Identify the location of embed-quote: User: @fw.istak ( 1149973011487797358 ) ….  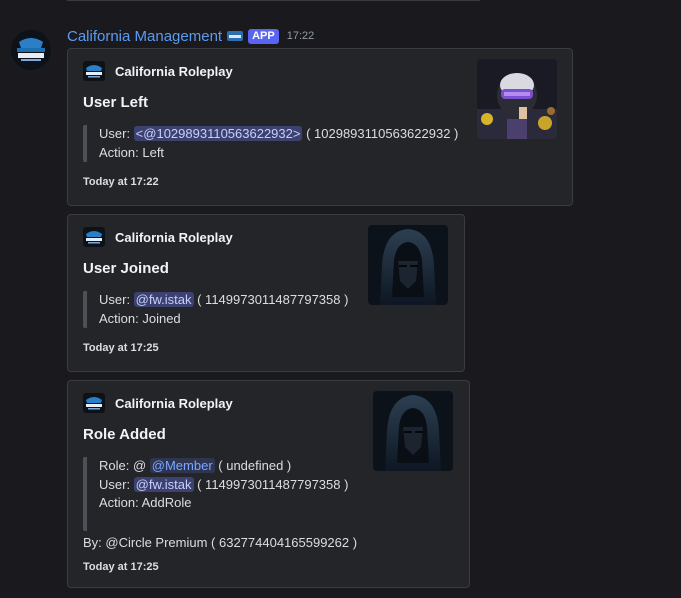
(215, 309).